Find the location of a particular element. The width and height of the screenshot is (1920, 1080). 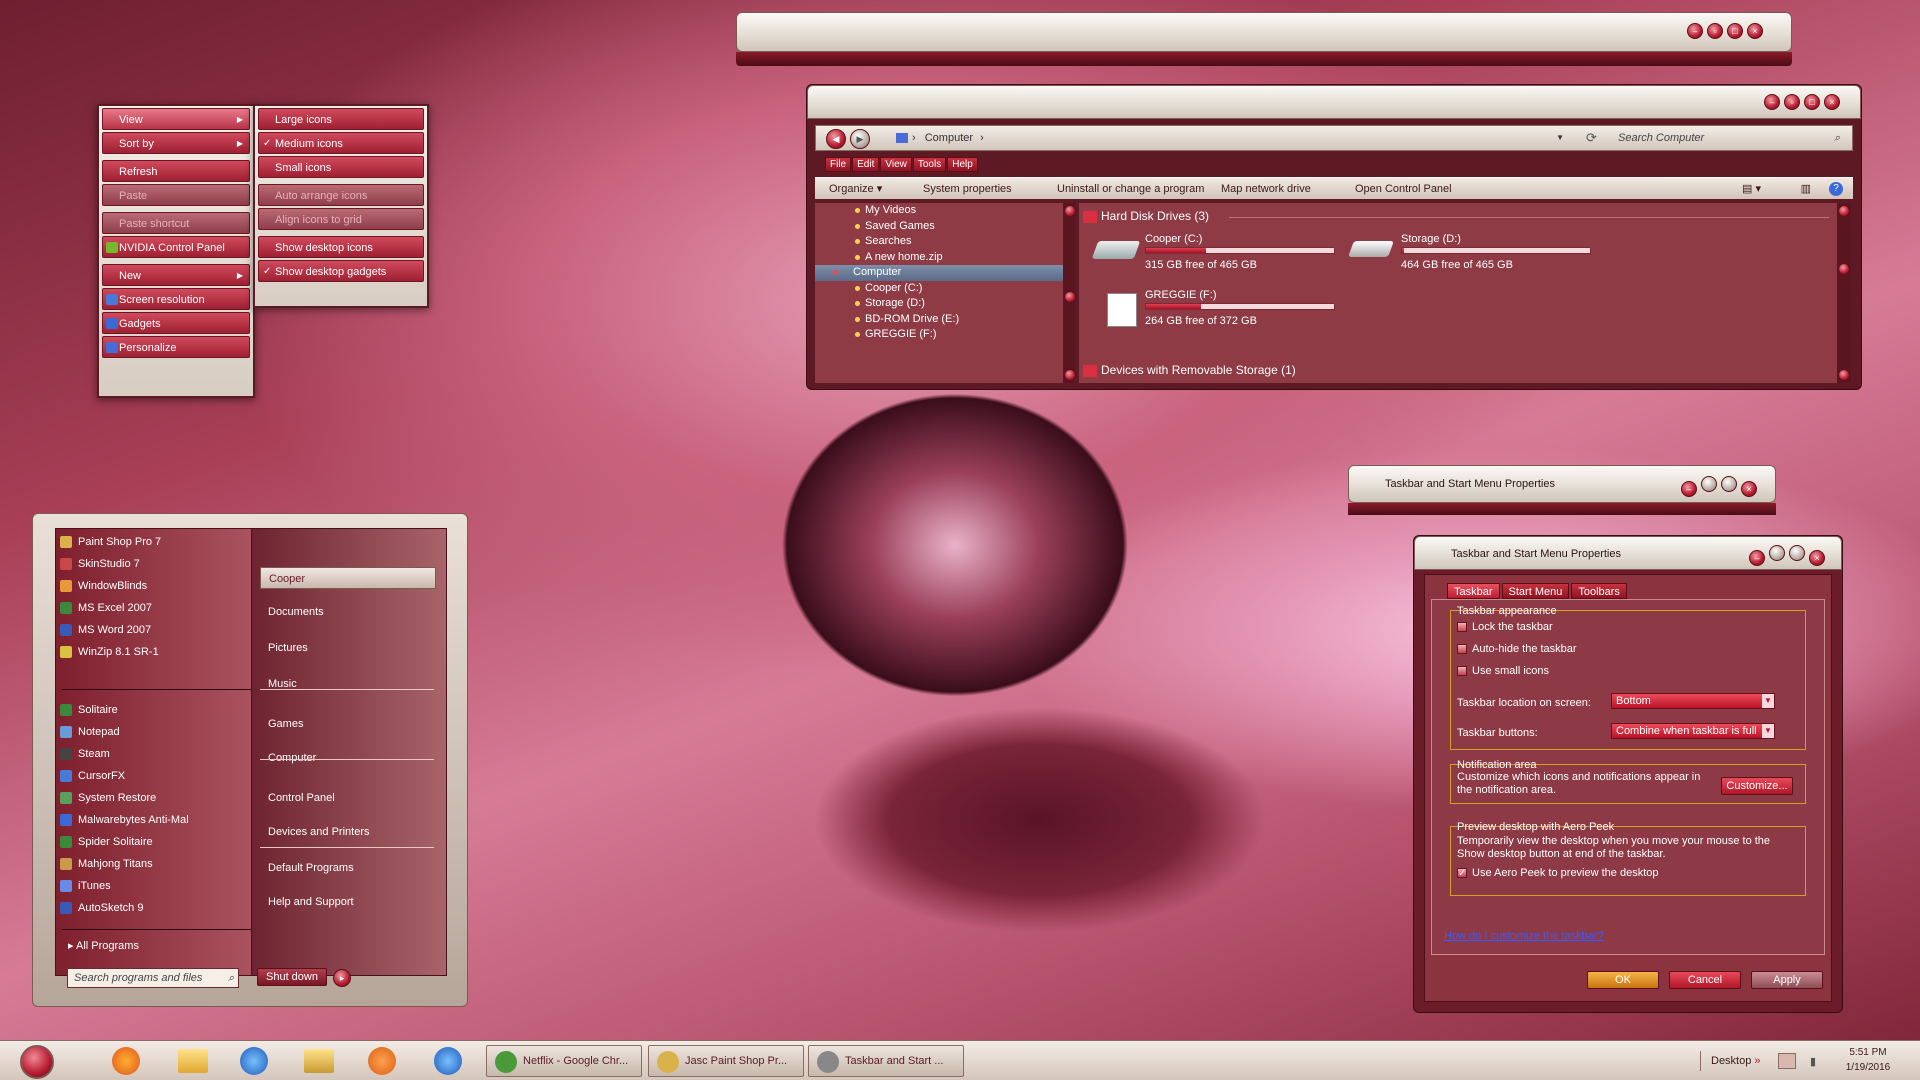

tab-start-menu: Start Menu is located at coordinates (1535, 591).